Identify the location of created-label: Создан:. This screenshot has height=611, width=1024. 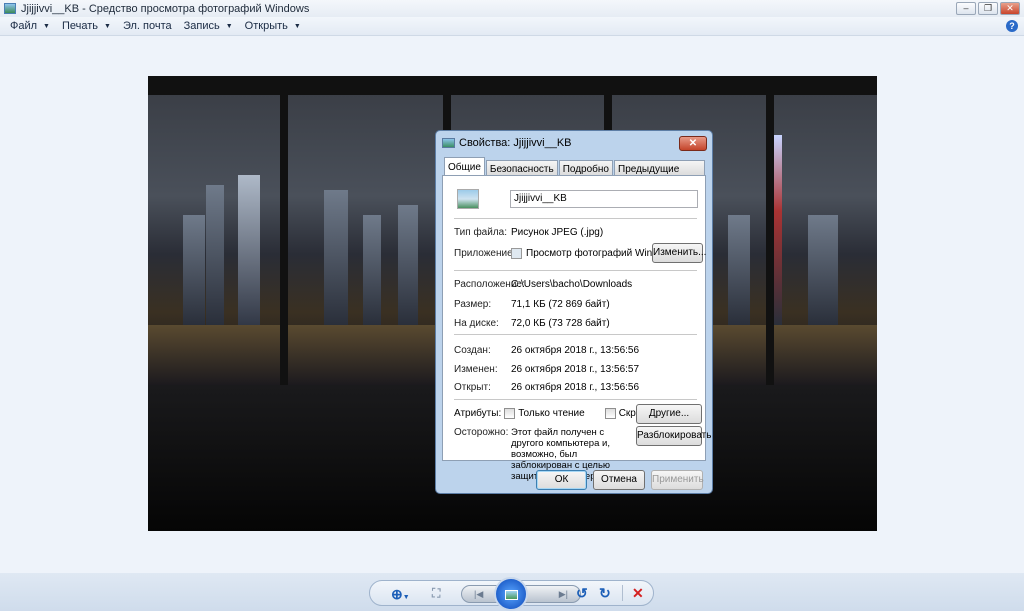
(472, 350).